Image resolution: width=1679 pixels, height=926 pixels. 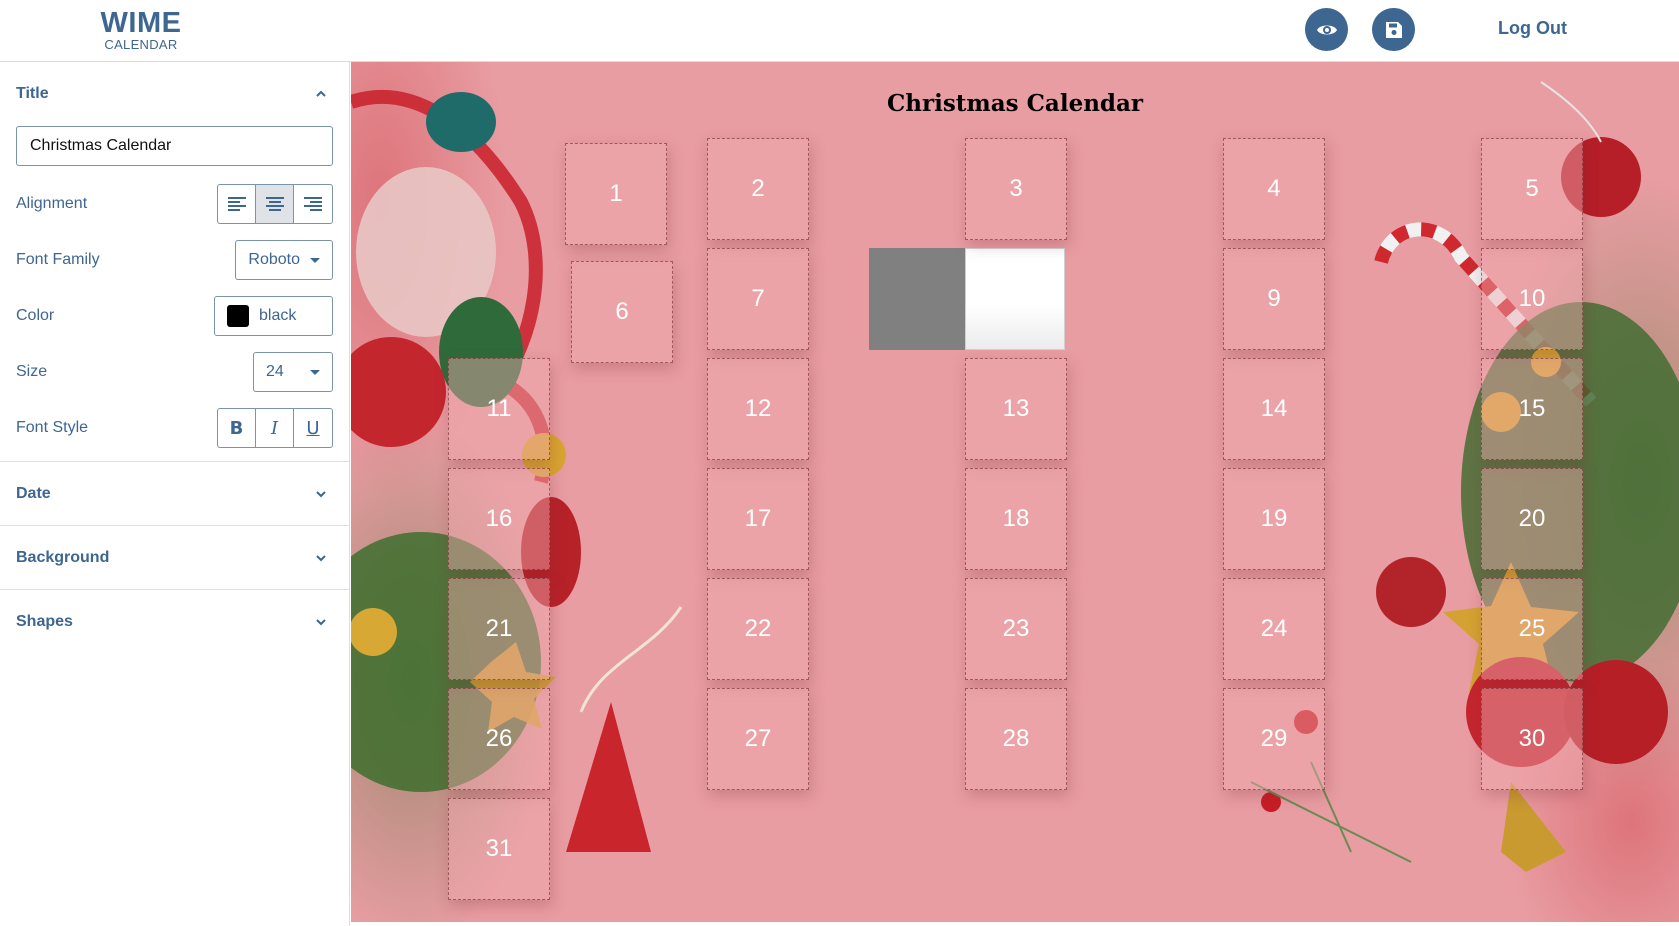 What do you see at coordinates (174, 372) in the screenshot?
I see `size-row: Size 24` at bounding box center [174, 372].